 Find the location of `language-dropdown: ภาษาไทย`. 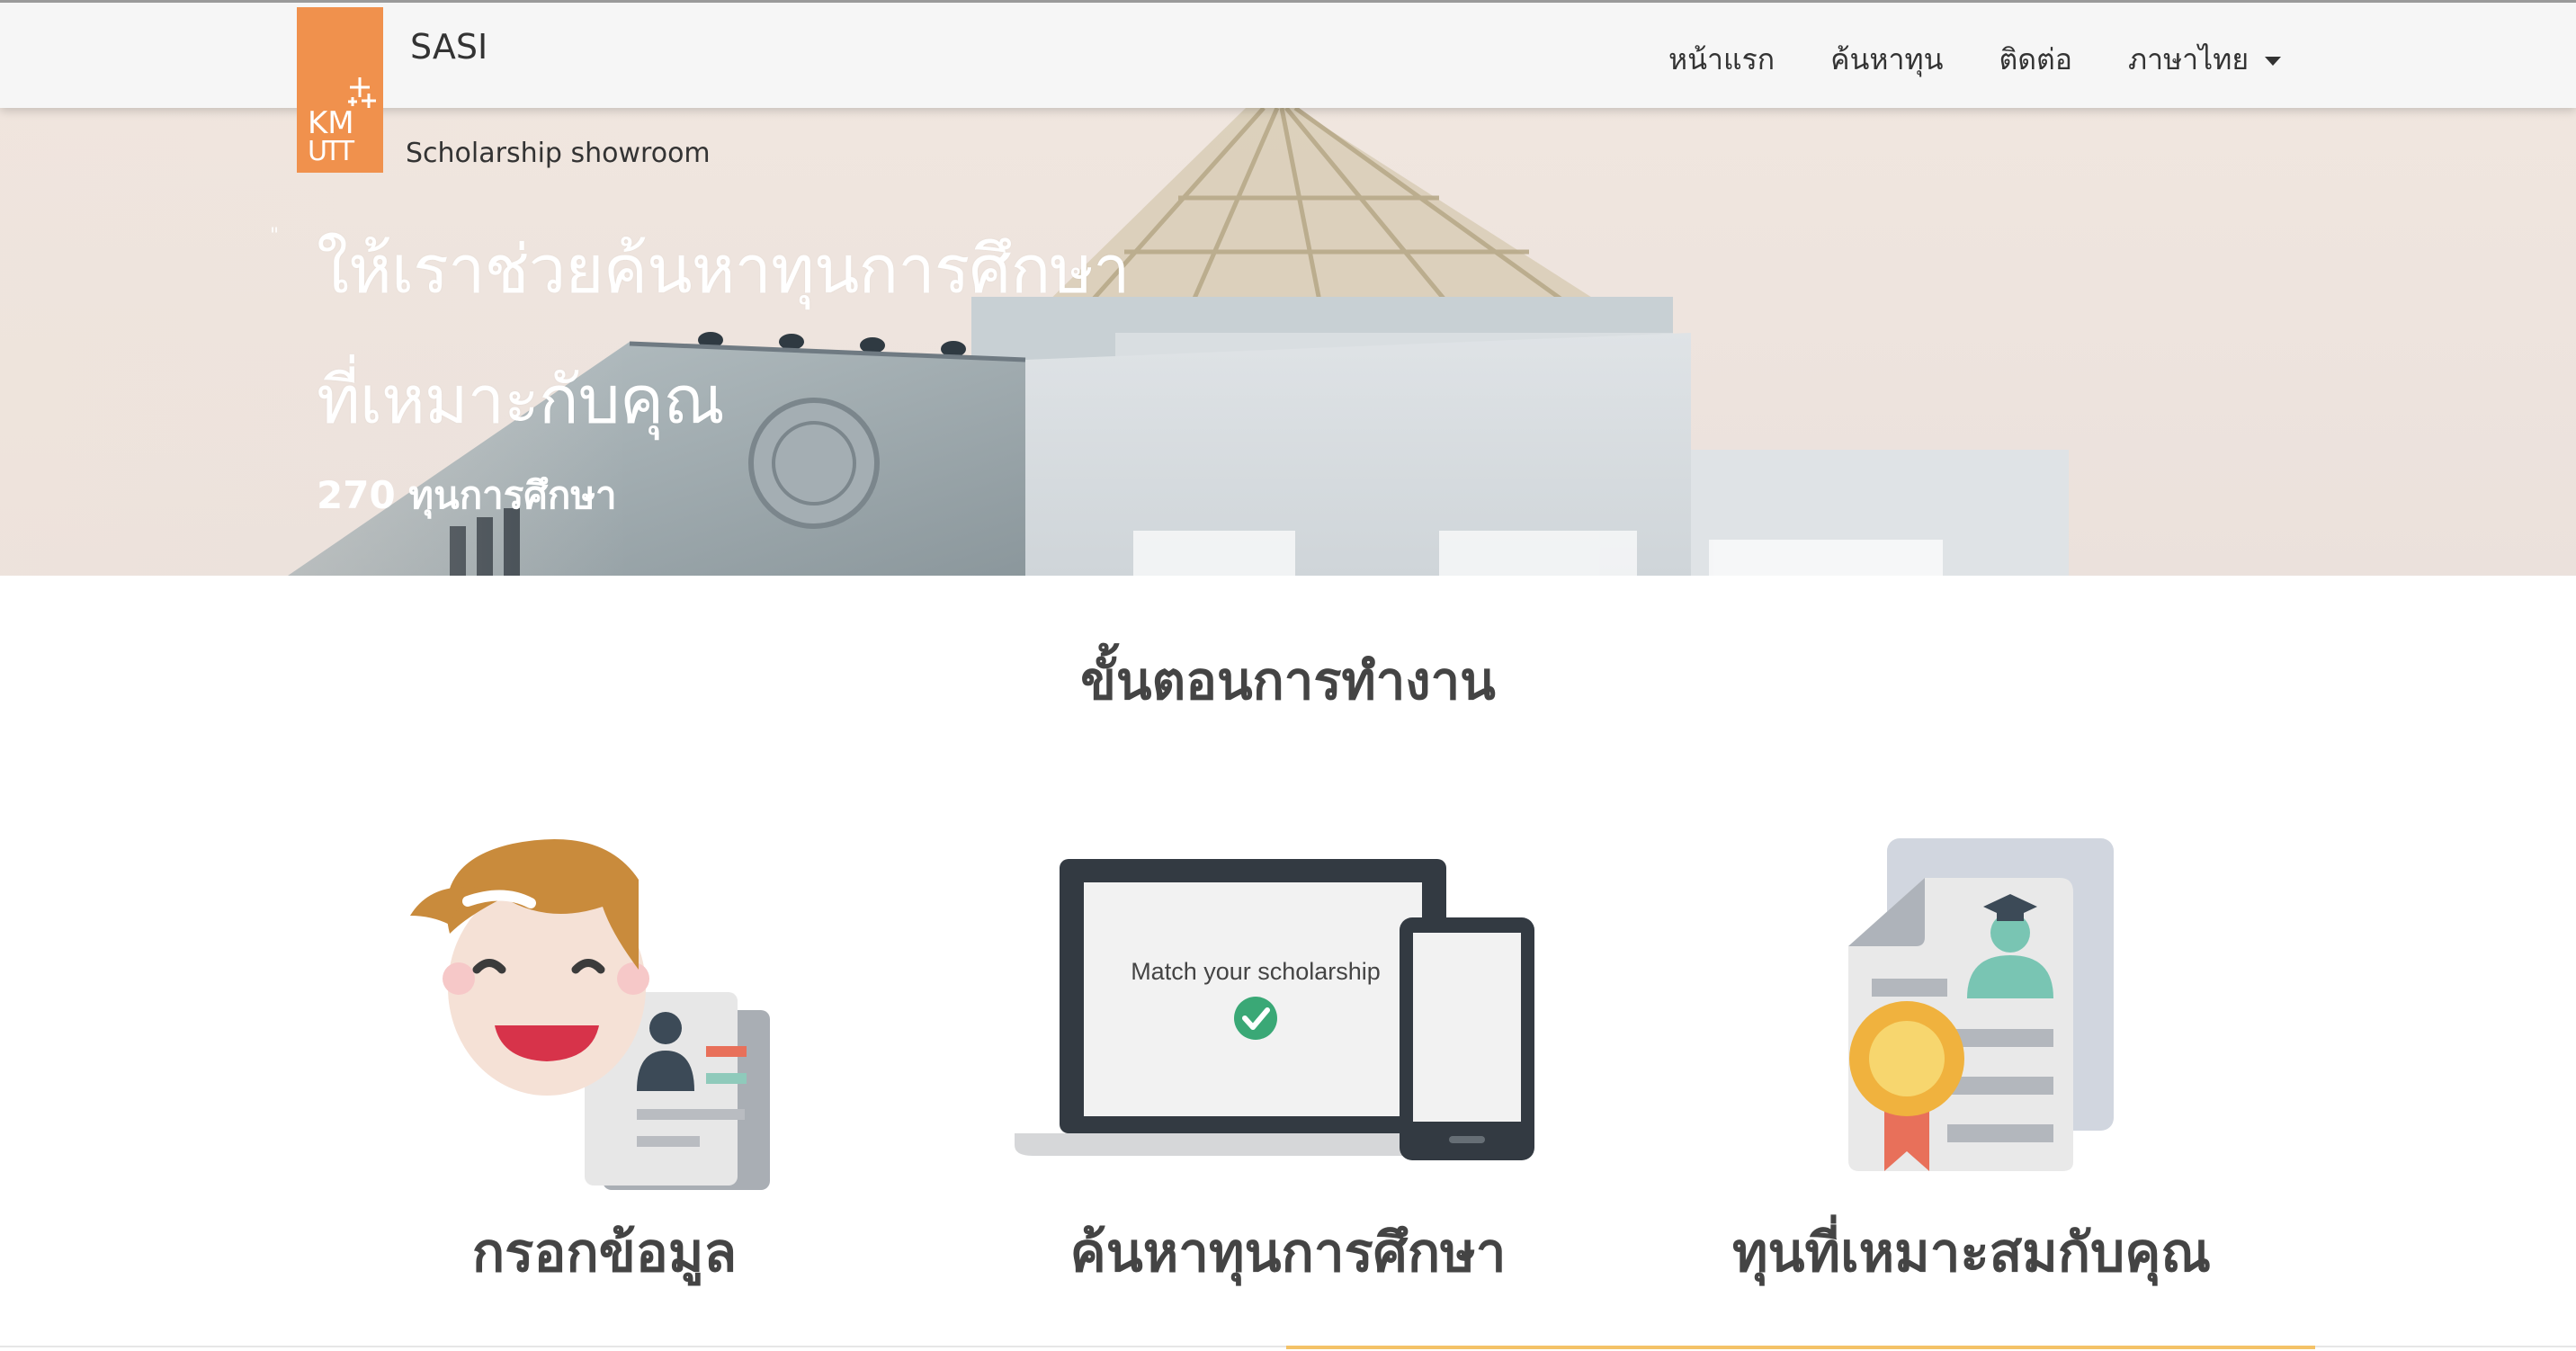

language-dropdown: ภาษาไทย is located at coordinates (2205, 60).